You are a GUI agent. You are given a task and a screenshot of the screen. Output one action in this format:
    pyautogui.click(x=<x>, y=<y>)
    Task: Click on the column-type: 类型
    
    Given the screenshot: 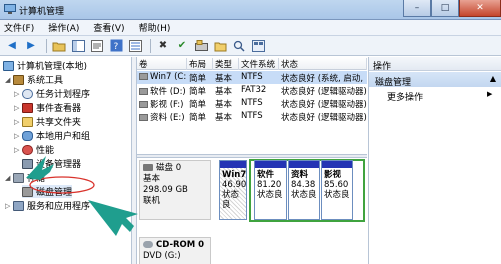 What is the action you would take?
    pyautogui.click(x=226, y=64)
    